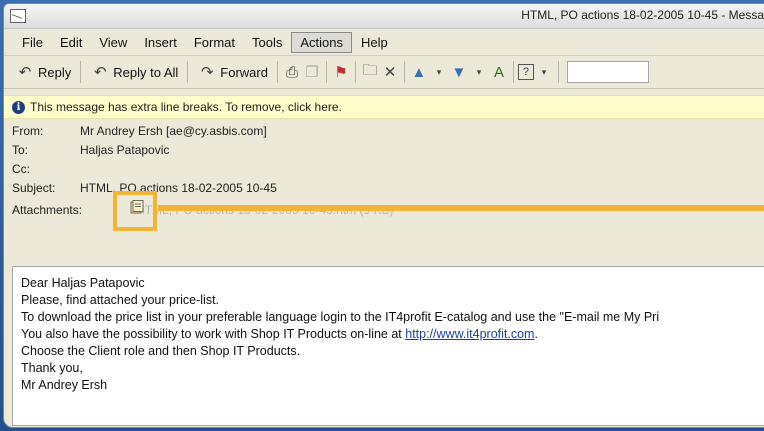 This screenshot has width=764, height=431. What do you see at coordinates (214, 42) in the screenshot?
I see `menu-format: Format` at bounding box center [214, 42].